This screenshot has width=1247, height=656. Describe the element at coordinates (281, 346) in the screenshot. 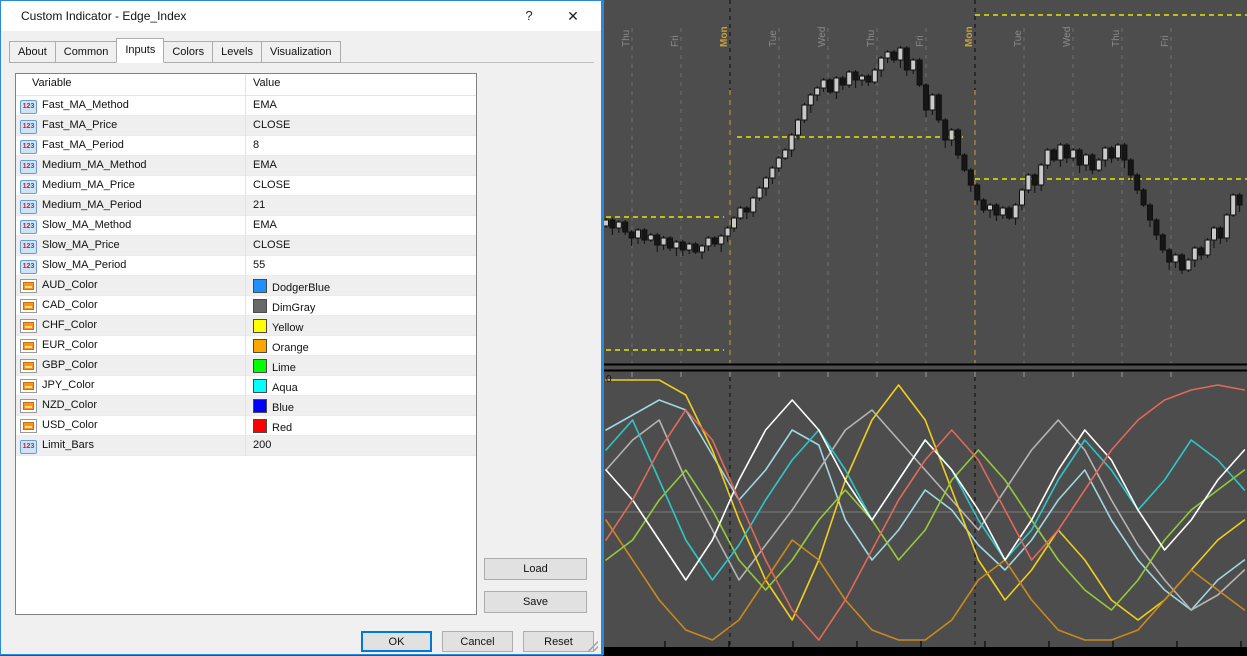

I see `variable-value: Orange` at that location.